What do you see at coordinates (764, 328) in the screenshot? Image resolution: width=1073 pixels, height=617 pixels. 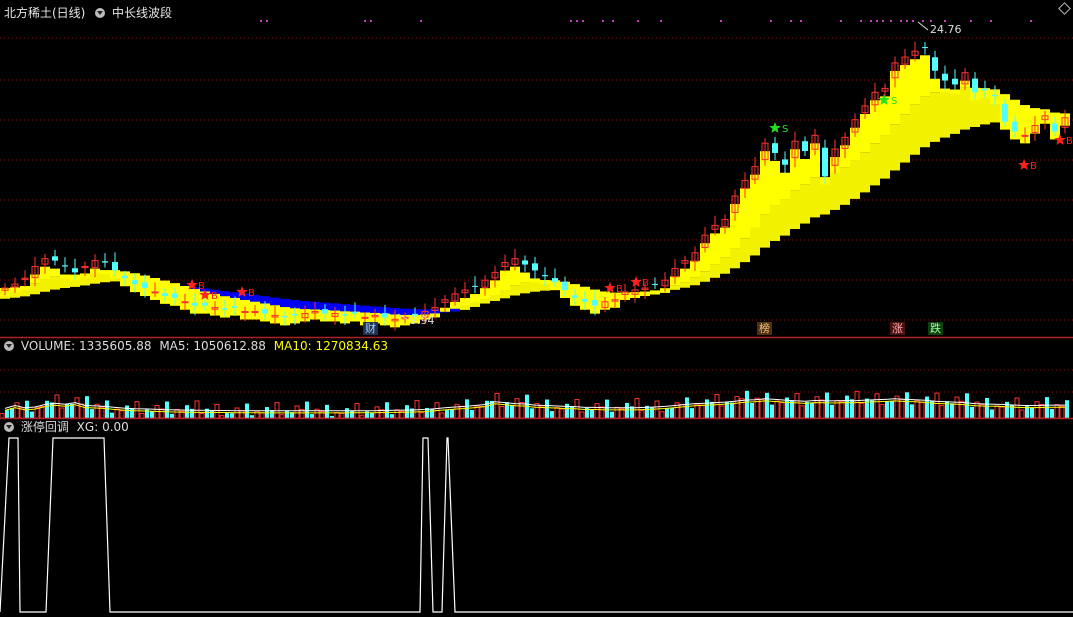 I see `event-label-bang: 榜` at bounding box center [764, 328].